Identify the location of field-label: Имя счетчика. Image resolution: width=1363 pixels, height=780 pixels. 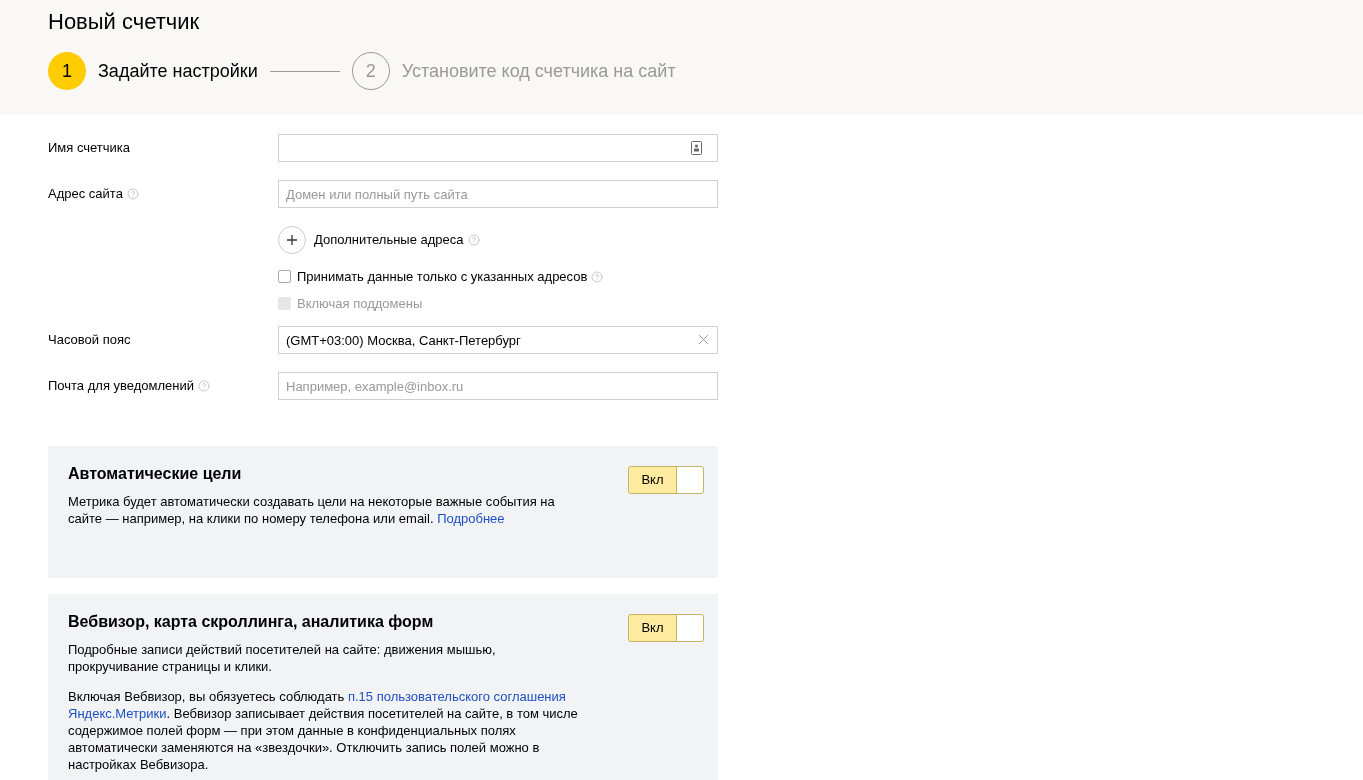
(89, 148).